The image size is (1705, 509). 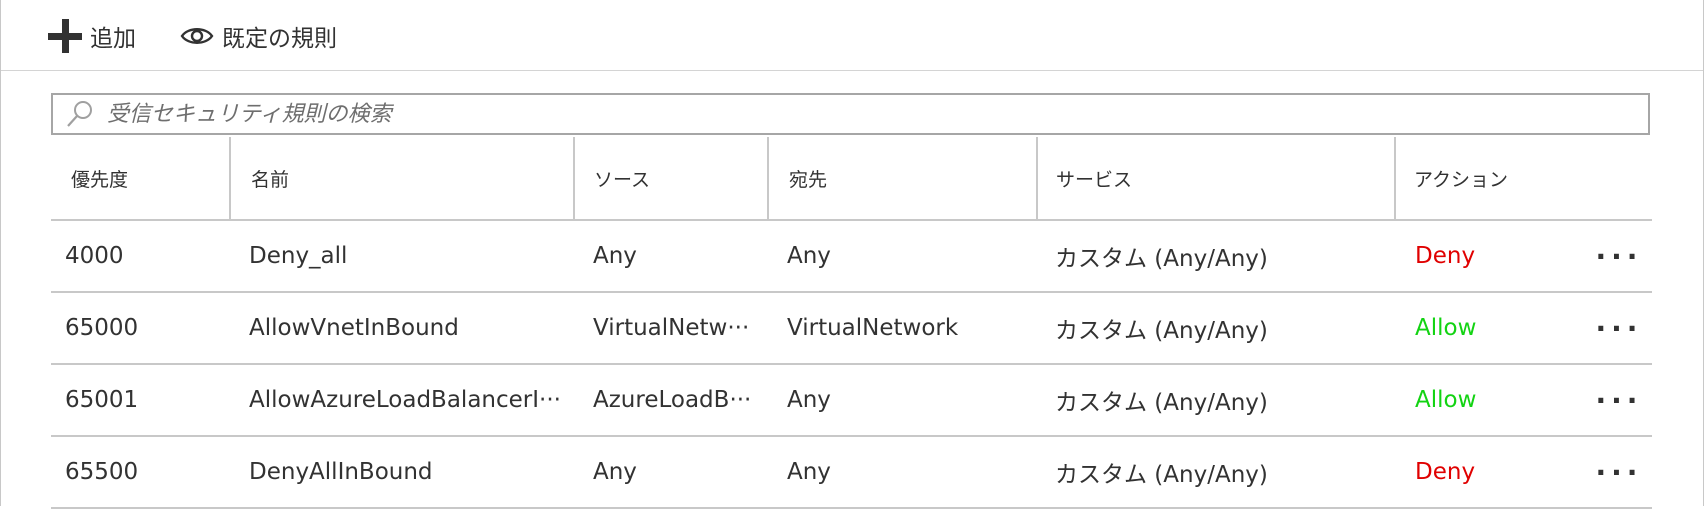 I want to click on cell-source: VirtualNetw···, so click(x=671, y=328).